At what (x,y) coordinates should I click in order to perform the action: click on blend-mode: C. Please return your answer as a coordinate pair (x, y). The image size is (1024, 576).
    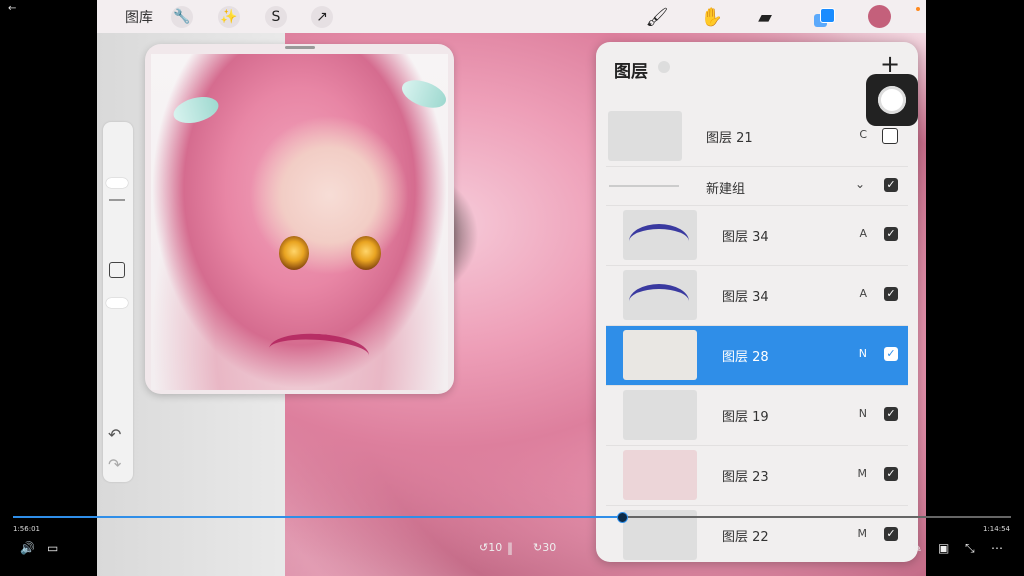
    Looking at the image, I should click on (863, 134).